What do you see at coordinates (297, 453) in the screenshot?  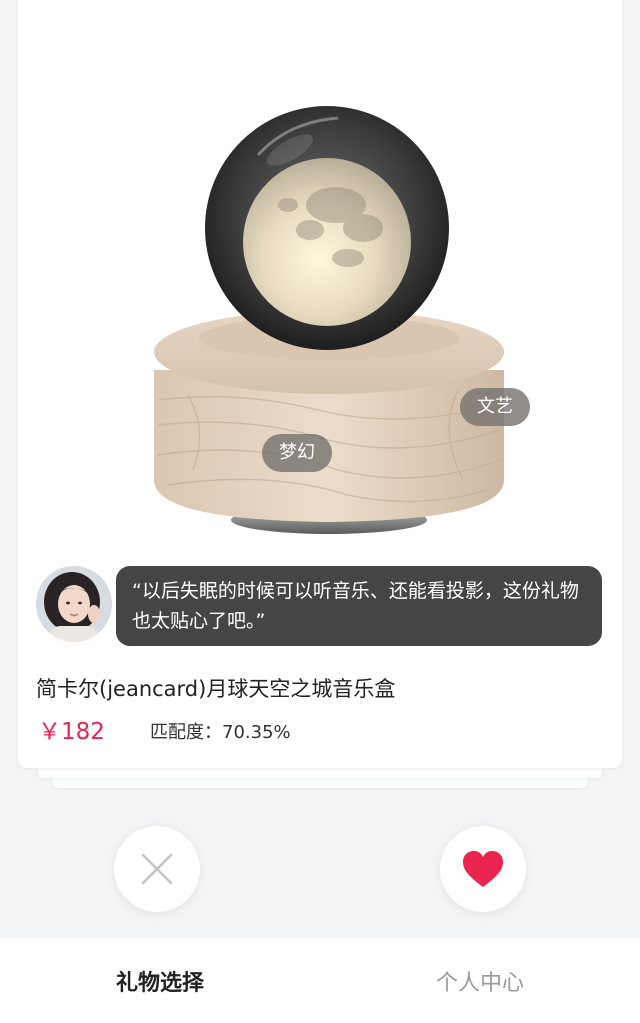 I see `tag-menghuan: 梦幻` at bounding box center [297, 453].